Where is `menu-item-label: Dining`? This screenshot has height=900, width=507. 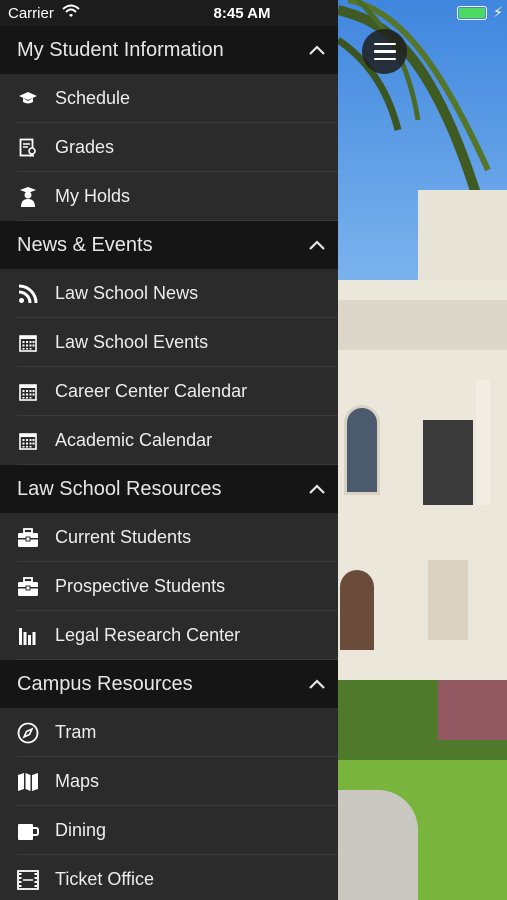
menu-item-label: Dining is located at coordinates (81, 830).